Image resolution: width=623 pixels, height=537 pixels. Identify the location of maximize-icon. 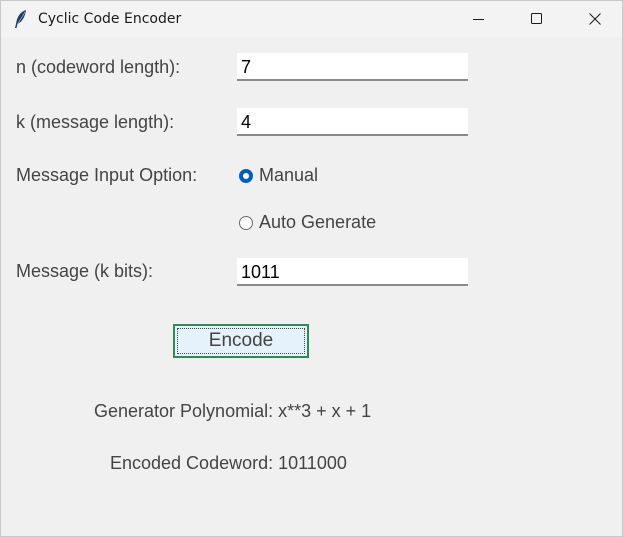
(536, 18).